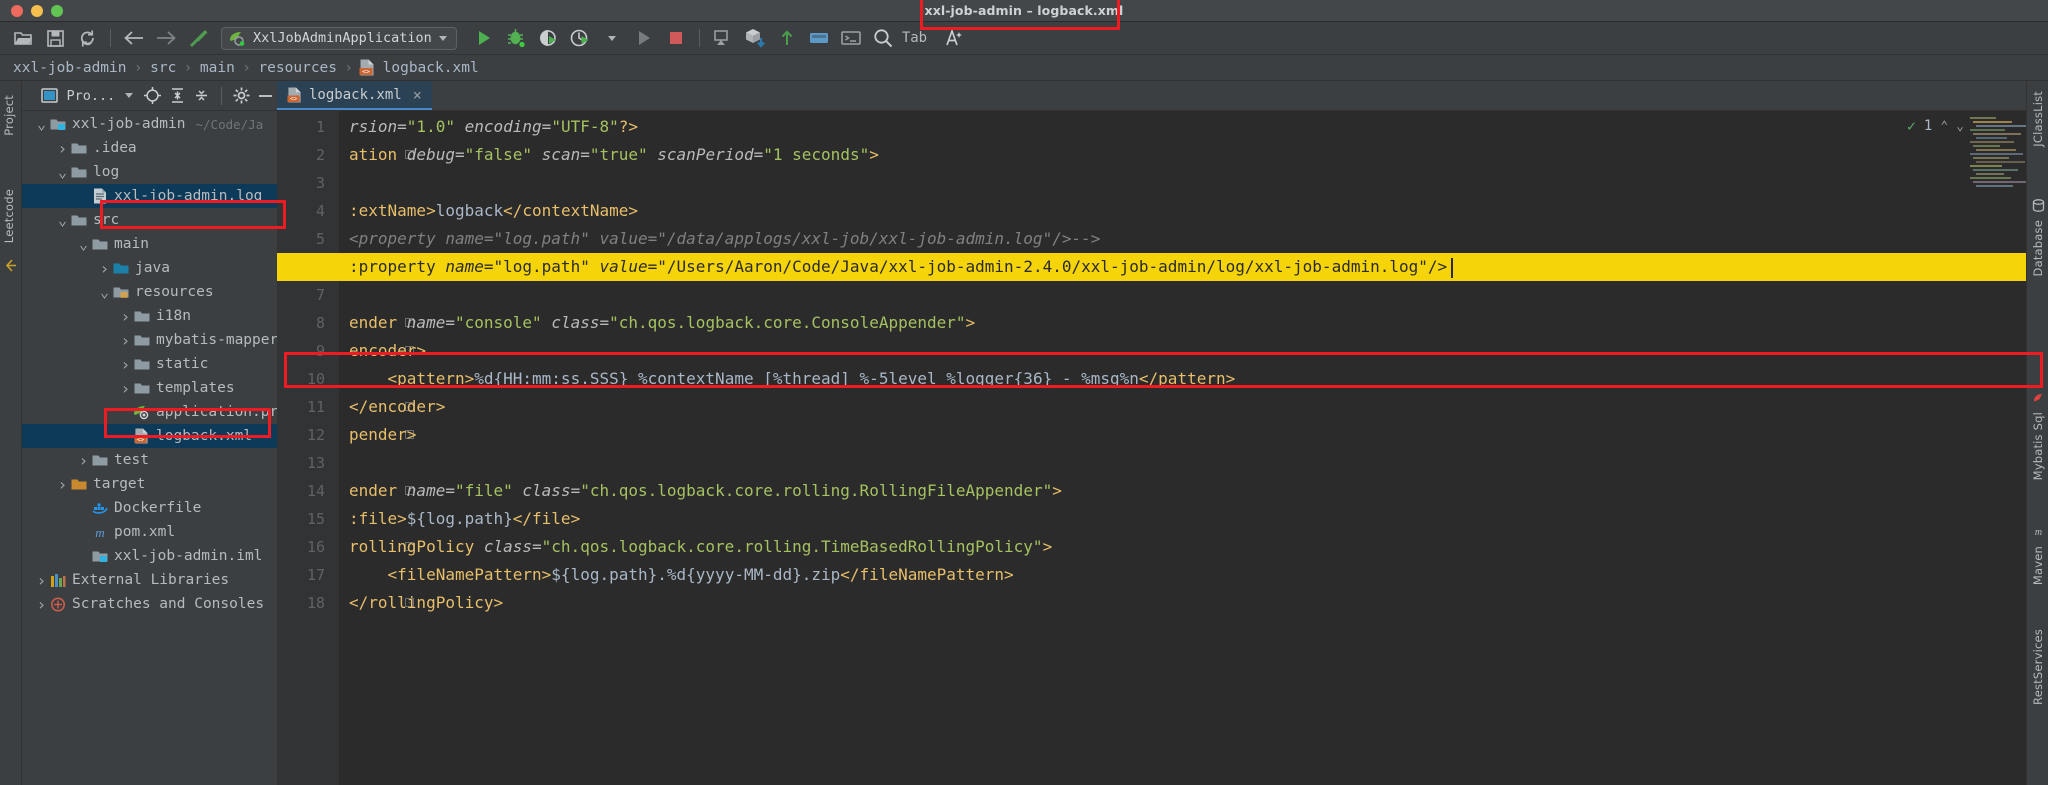  What do you see at coordinates (1999, 152) in the screenshot?
I see `code-minimap` at bounding box center [1999, 152].